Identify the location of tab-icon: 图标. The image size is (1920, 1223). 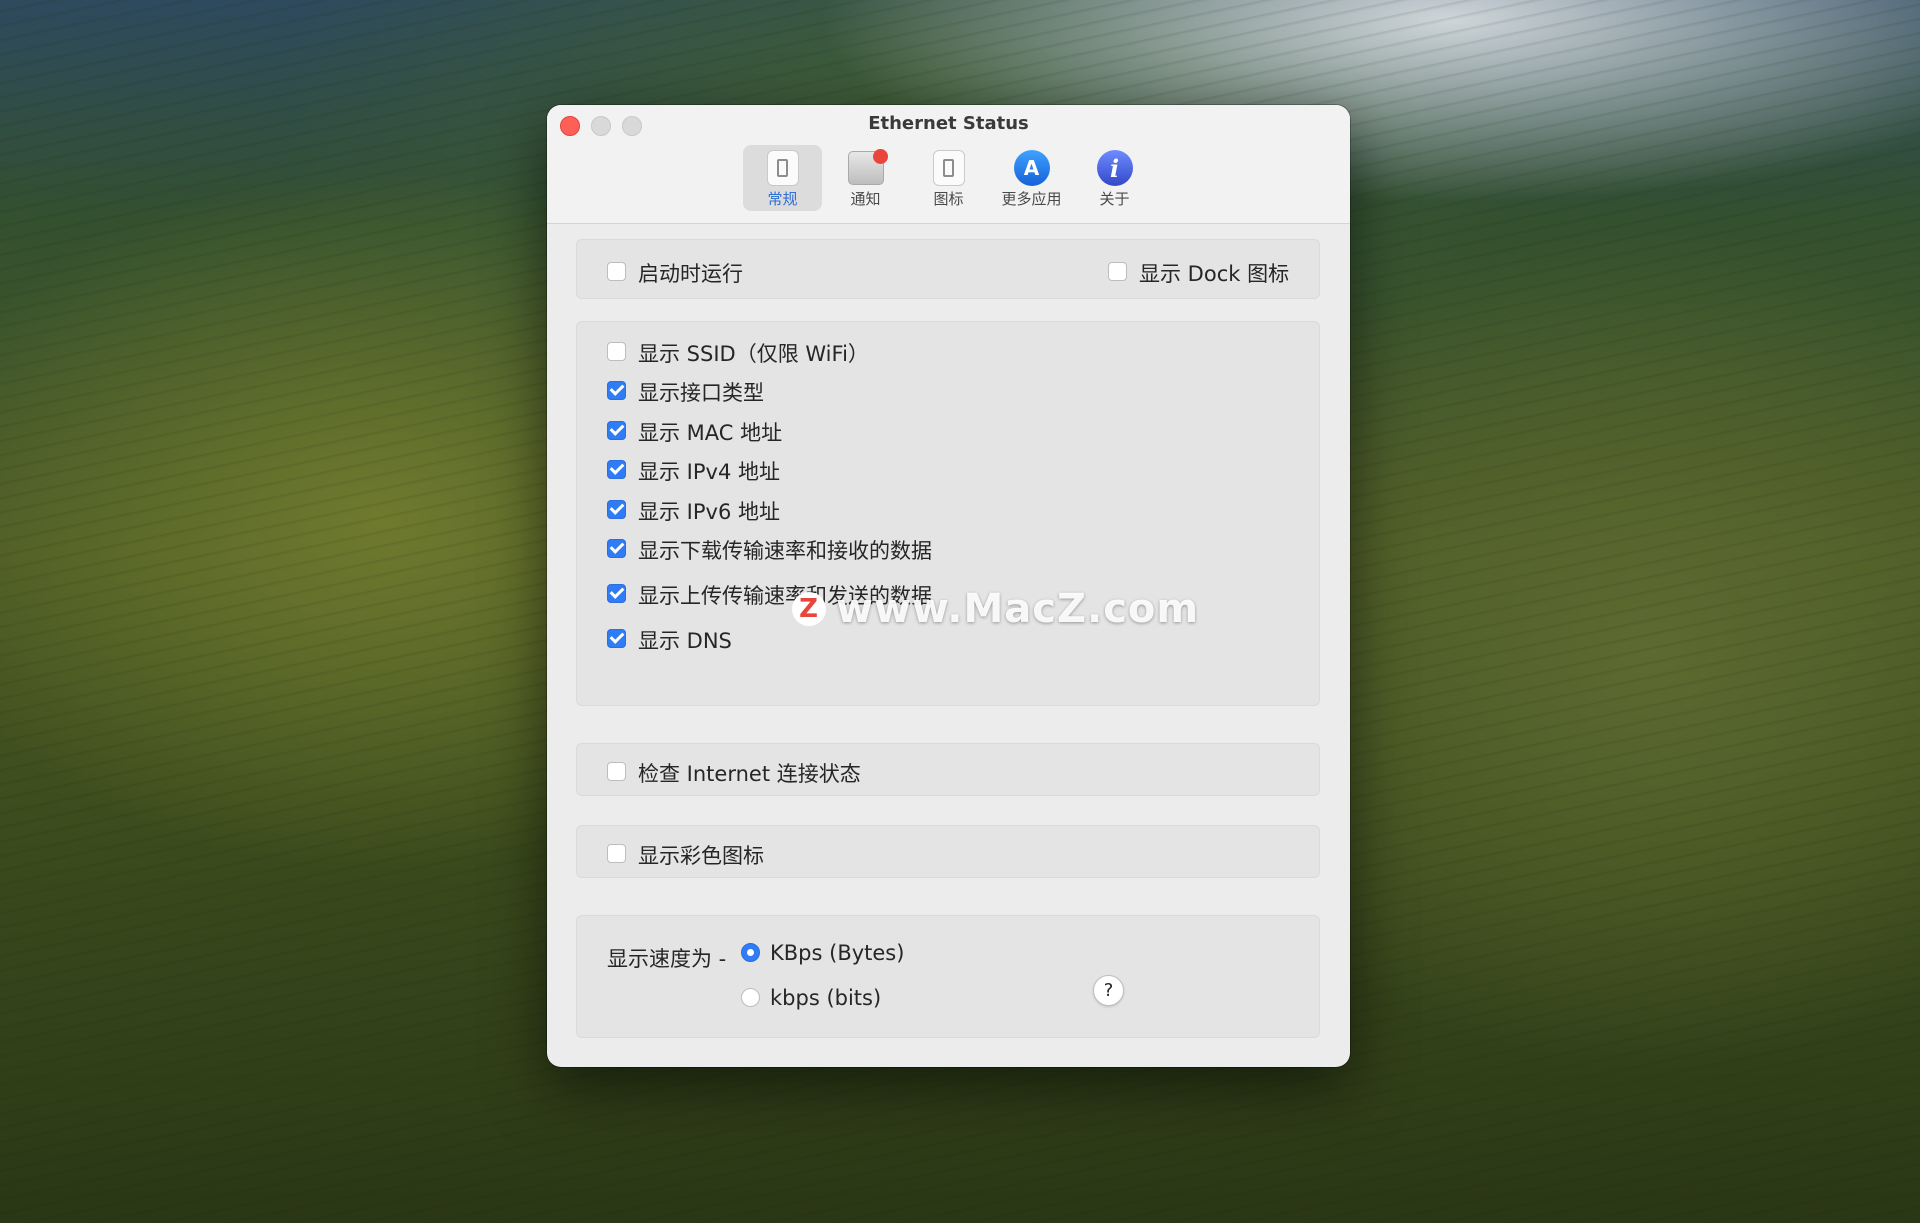
(948, 178).